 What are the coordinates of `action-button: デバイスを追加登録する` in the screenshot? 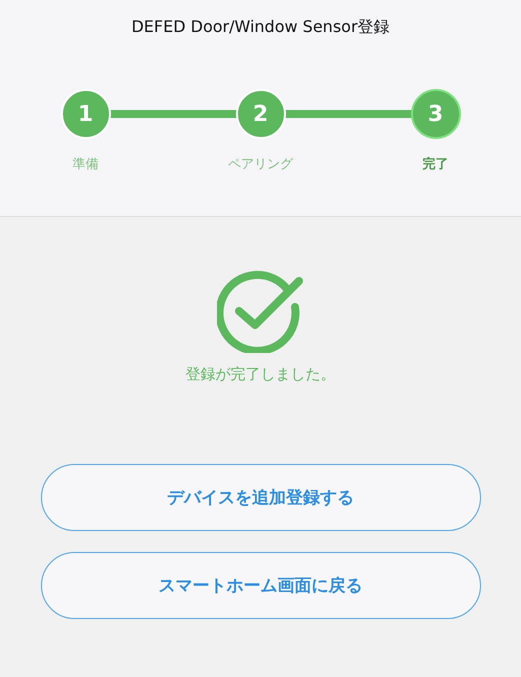 It's located at (260, 497).